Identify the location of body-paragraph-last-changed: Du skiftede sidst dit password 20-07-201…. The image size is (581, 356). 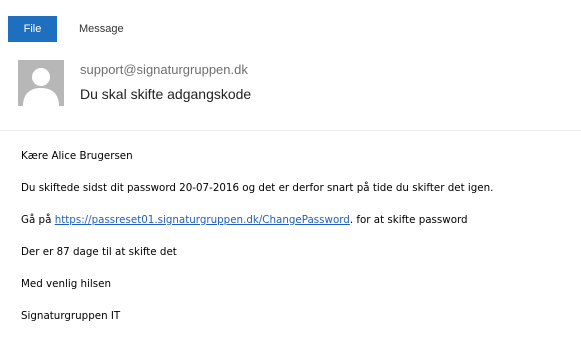
(257, 188).